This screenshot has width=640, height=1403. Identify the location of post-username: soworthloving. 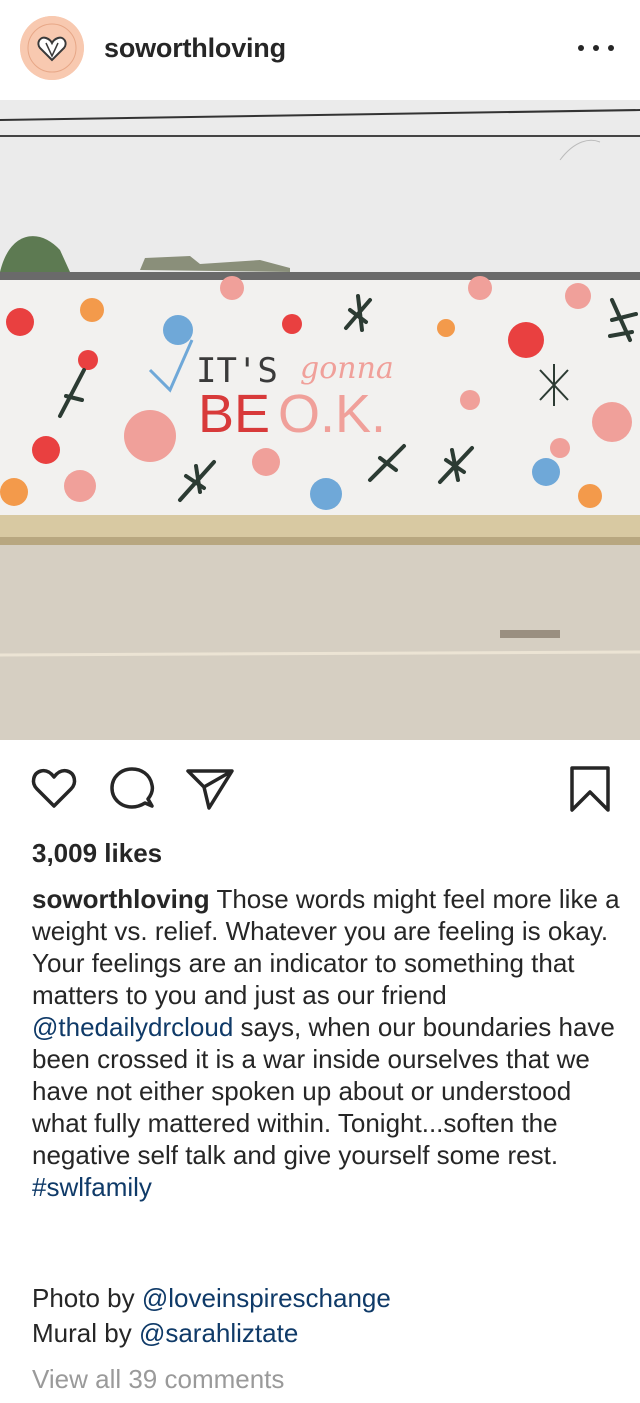
(195, 48).